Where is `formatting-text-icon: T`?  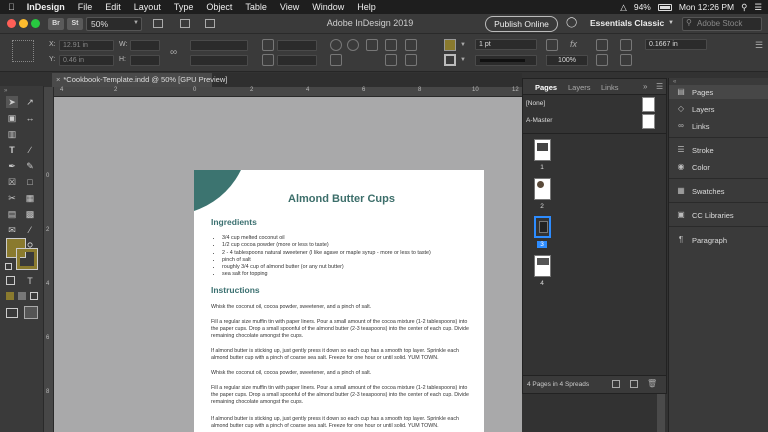
formatting-text-icon: T is located at coordinates (30, 281).